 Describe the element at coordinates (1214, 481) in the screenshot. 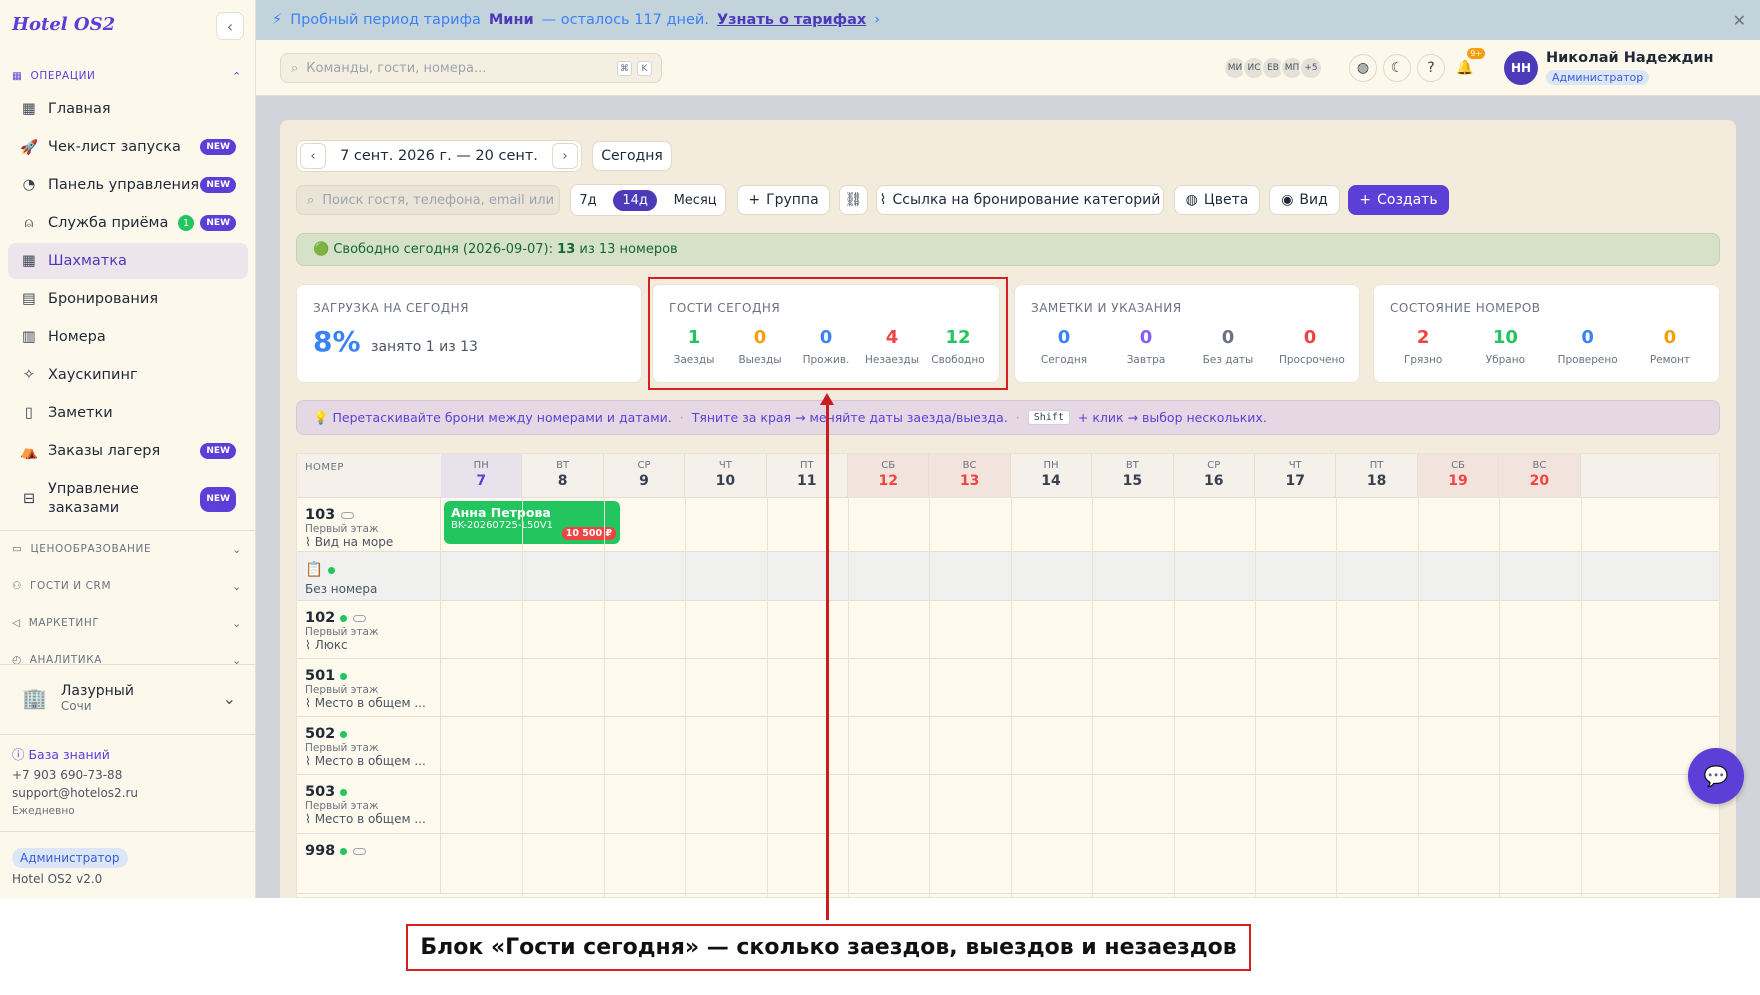

I see `day-number: 16` at that location.